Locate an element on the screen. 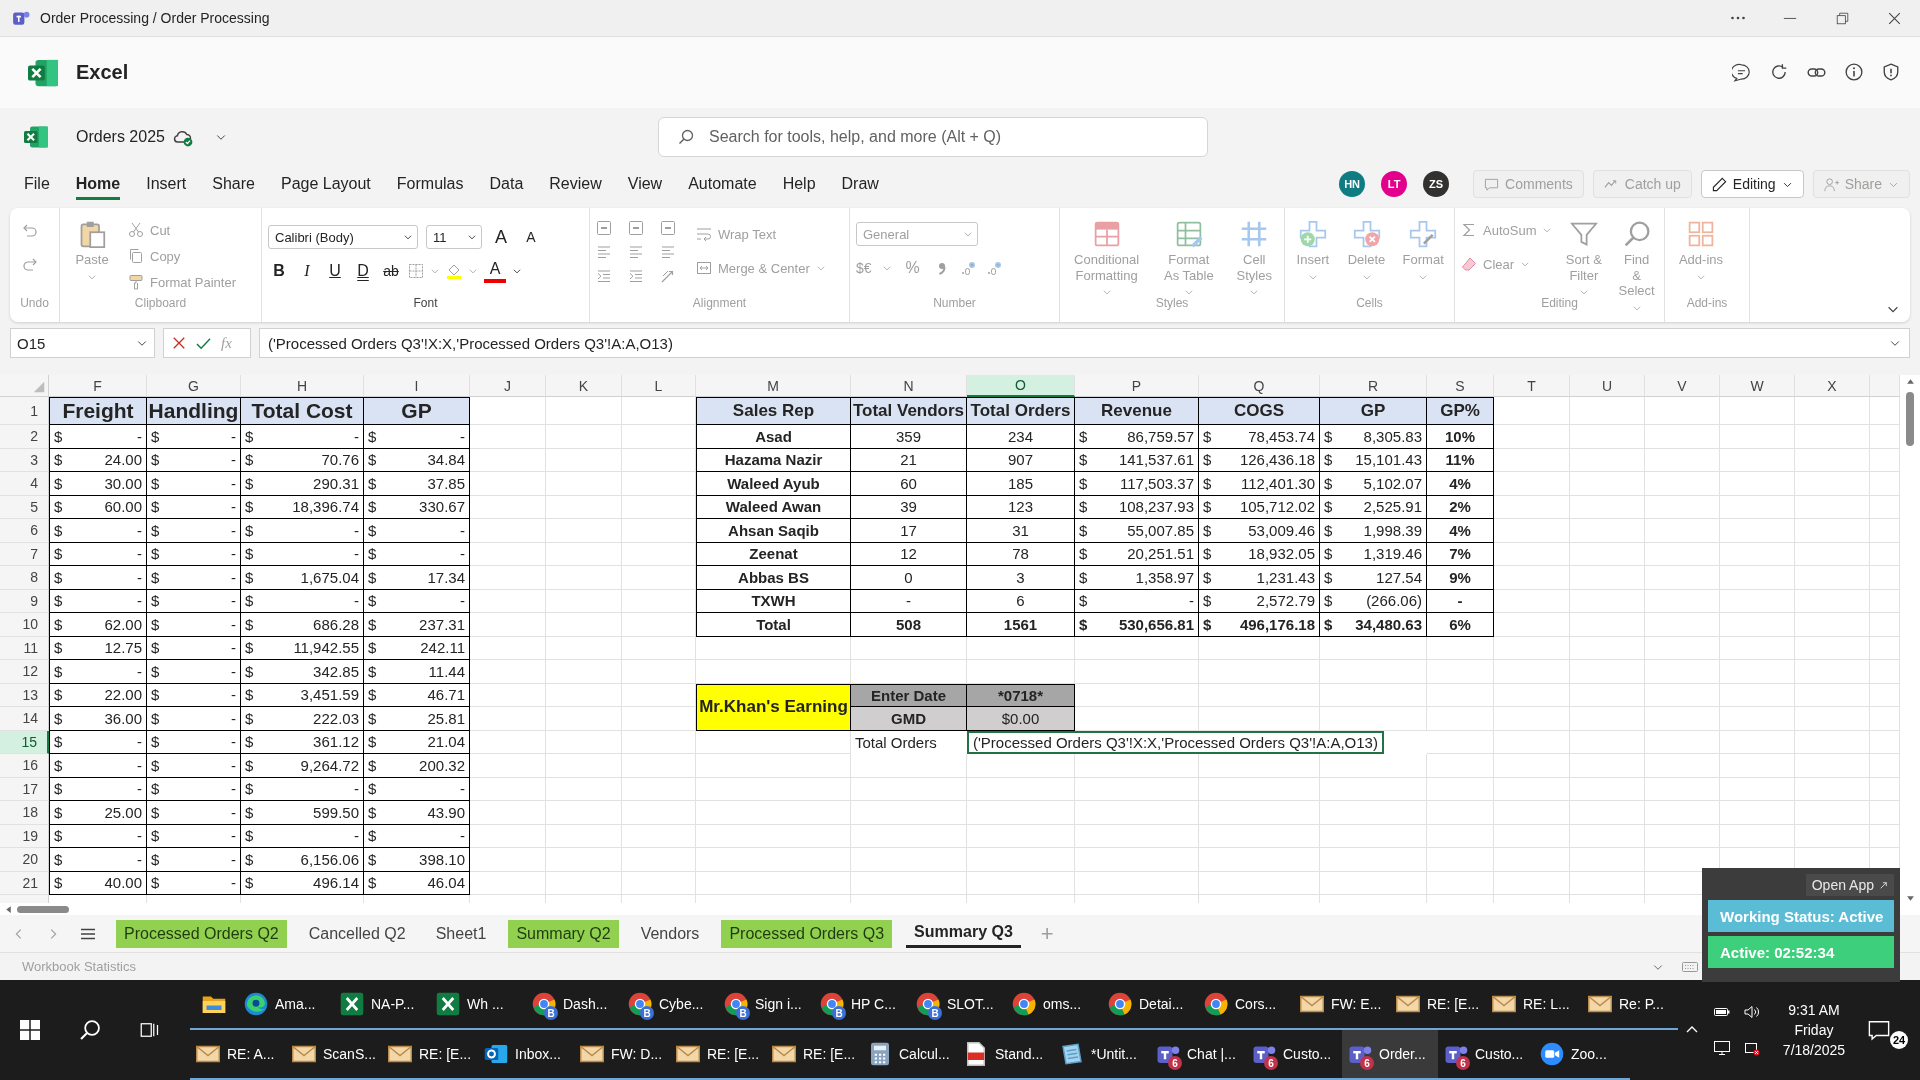 The image size is (1920, 1080). column-header: G is located at coordinates (194, 386).